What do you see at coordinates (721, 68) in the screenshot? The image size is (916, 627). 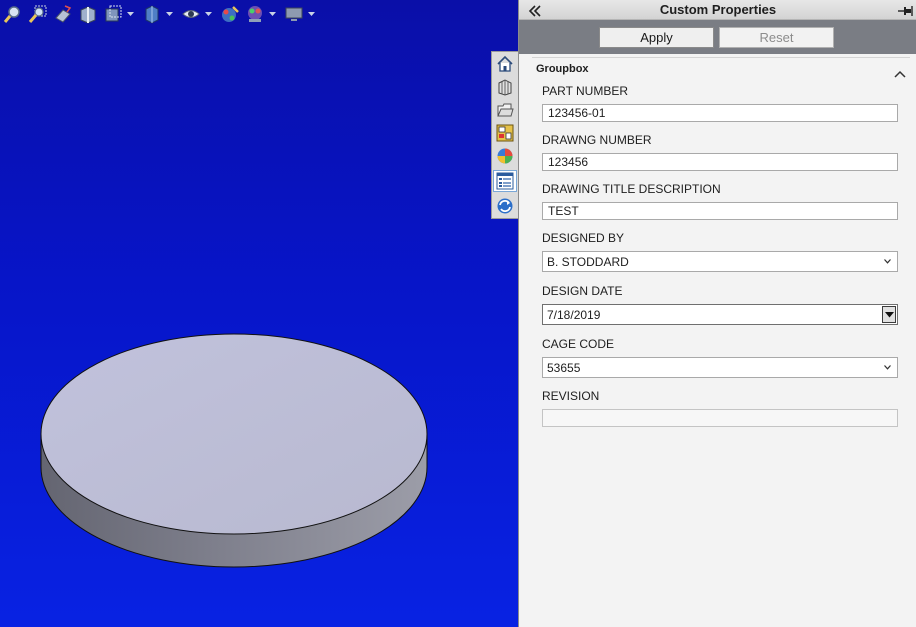 I see `groupbox-header: Groupbox` at bounding box center [721, 68].